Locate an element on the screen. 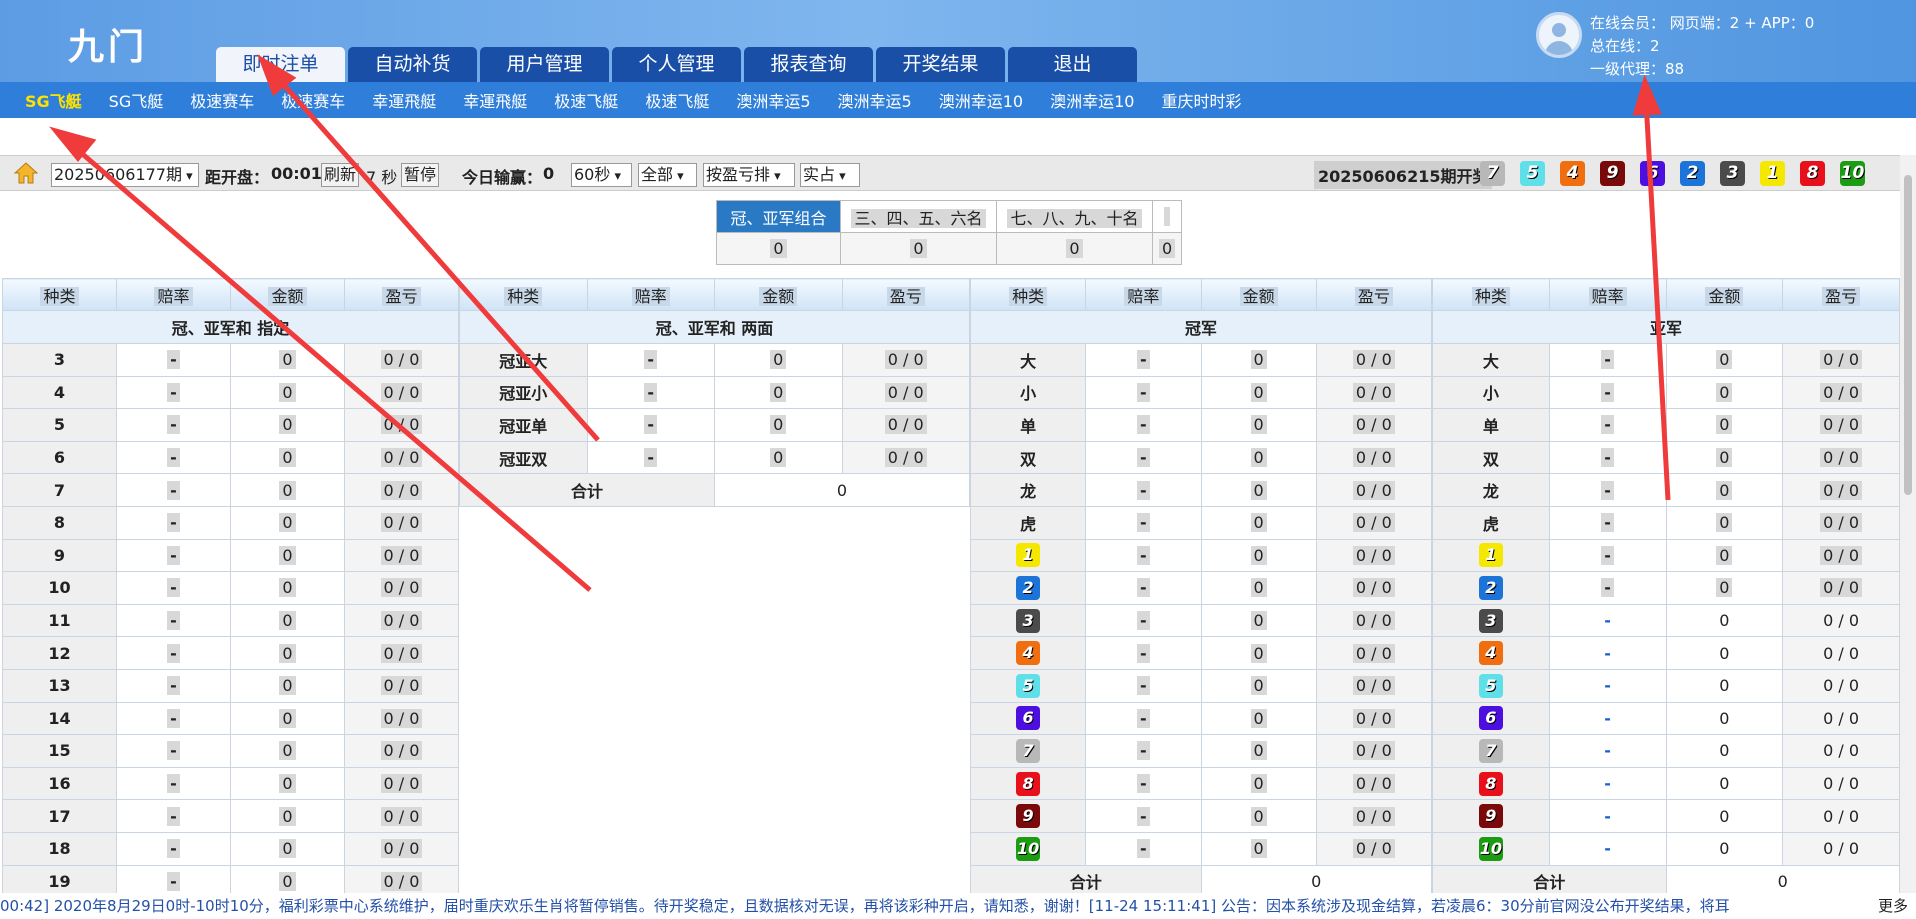 The height and width of the screenshot is (919, 1916). game-tab-0: SG飞艇 is located at coordinates (53, 100).